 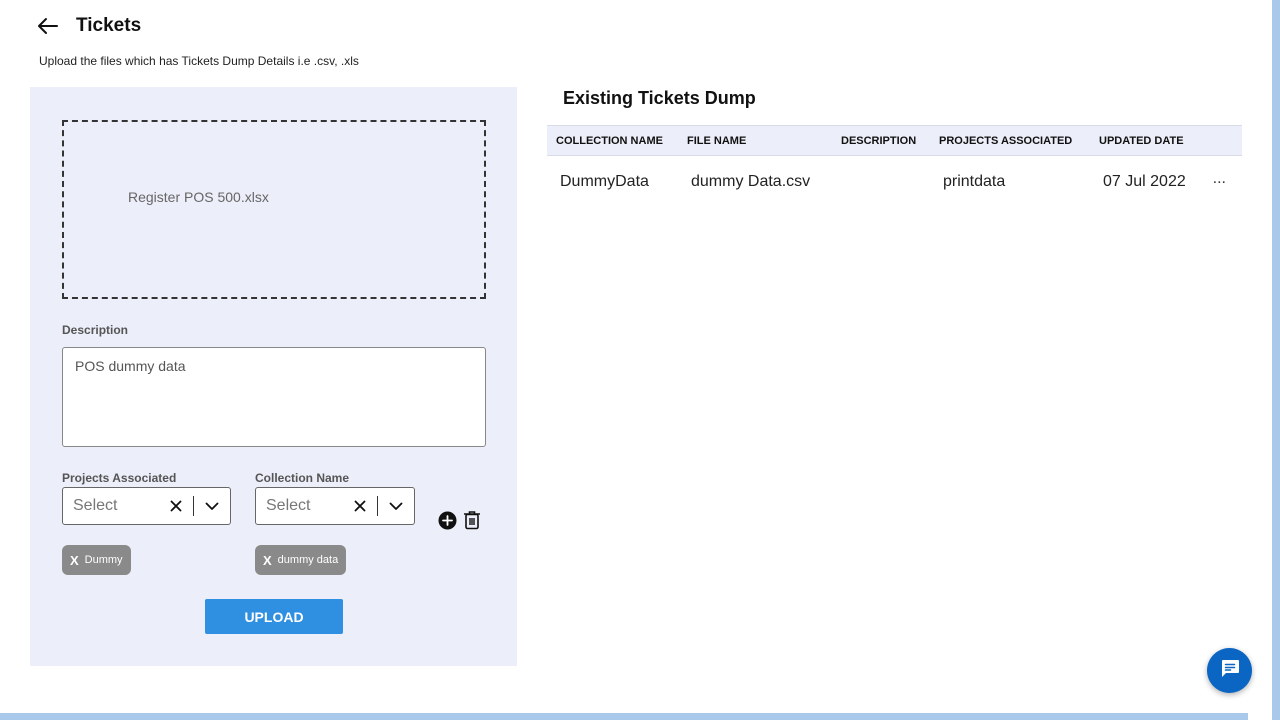 What do you see at coordinates (95, 505) in the screenshot?
I see `projects-select-placeholder: Select` at bounding box center [95, 505].